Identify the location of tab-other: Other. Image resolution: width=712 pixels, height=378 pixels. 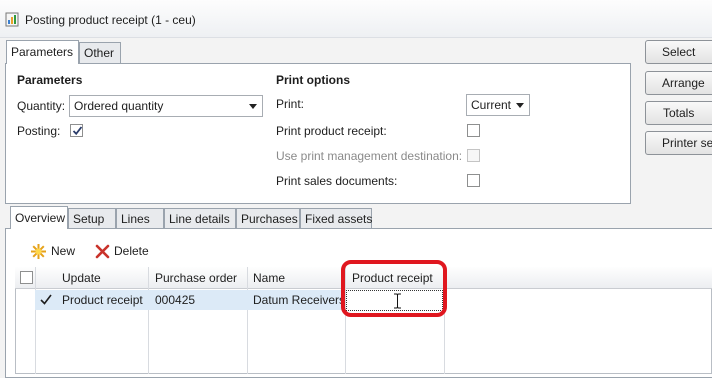
(100, 53).